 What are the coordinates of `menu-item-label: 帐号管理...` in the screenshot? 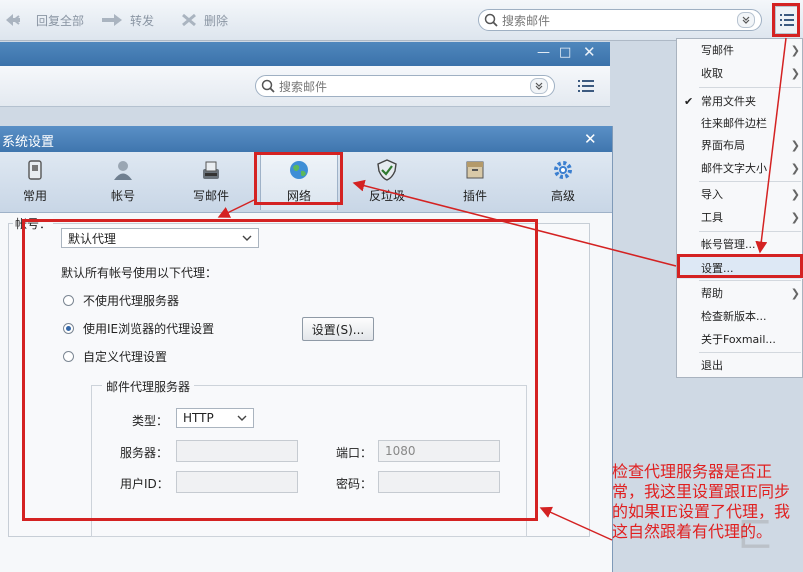 It's located at (728, 244).